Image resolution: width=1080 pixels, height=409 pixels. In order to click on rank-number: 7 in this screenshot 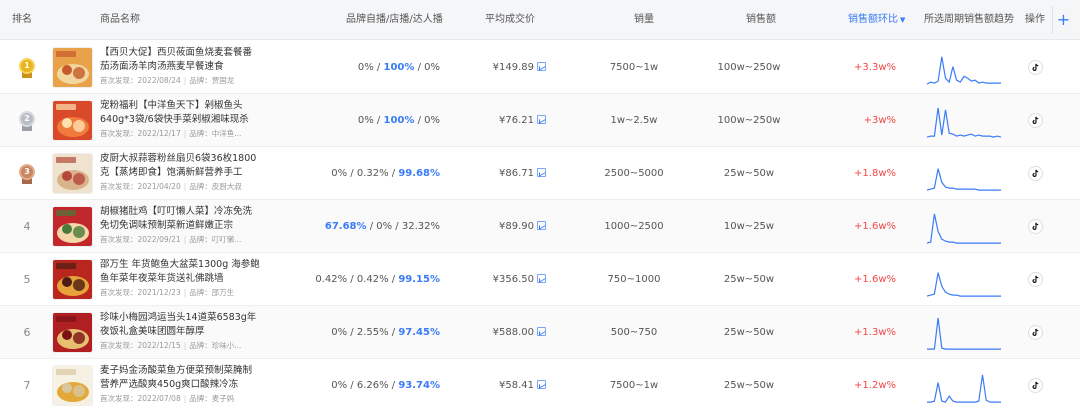, I will do `click(27, 385)`.